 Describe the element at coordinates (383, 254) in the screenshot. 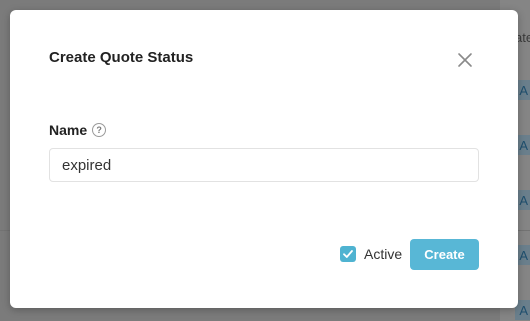

I see `active-label: Active` at that location.